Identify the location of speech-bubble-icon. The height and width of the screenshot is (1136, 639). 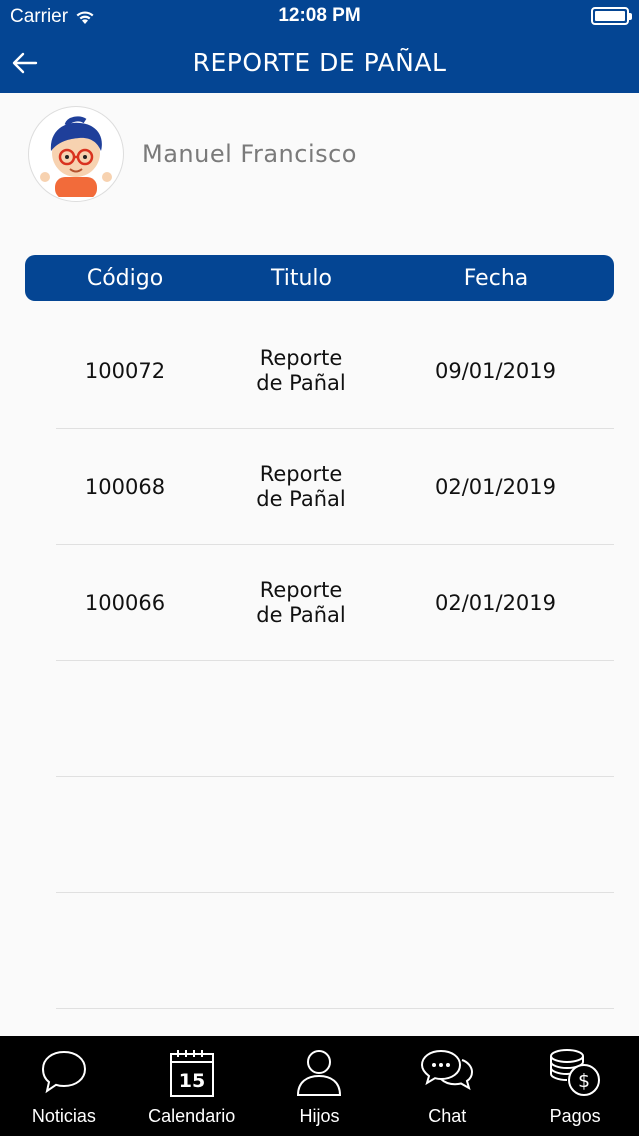
(63, 1072).